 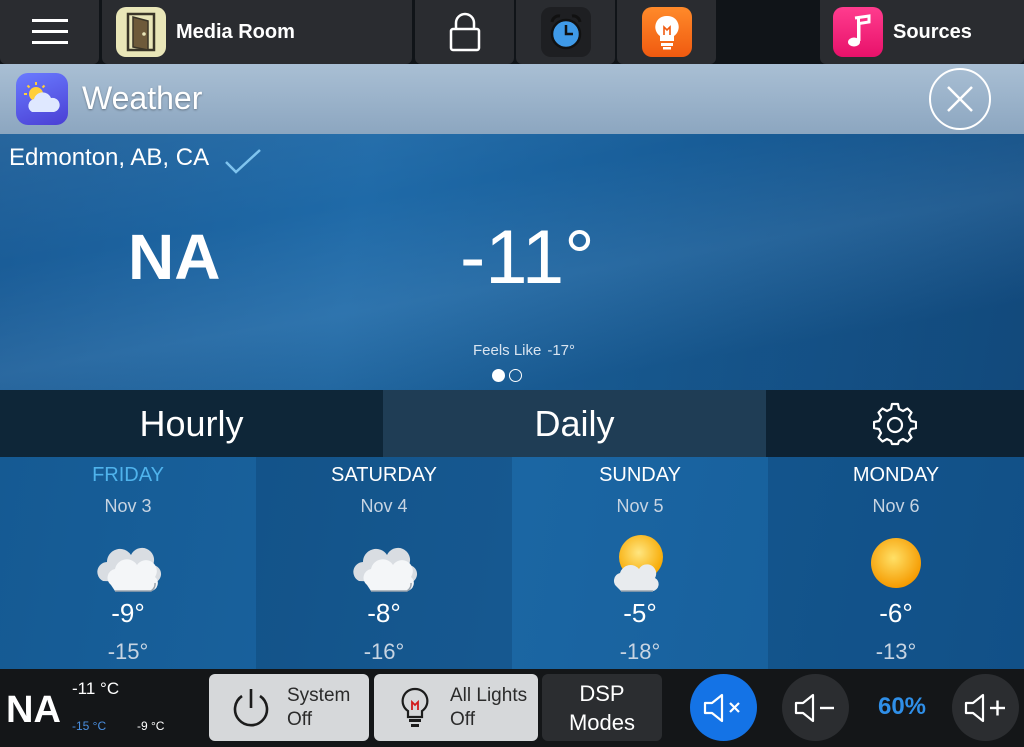 I want to click on volume-up-button, so click(x=985, y=707).